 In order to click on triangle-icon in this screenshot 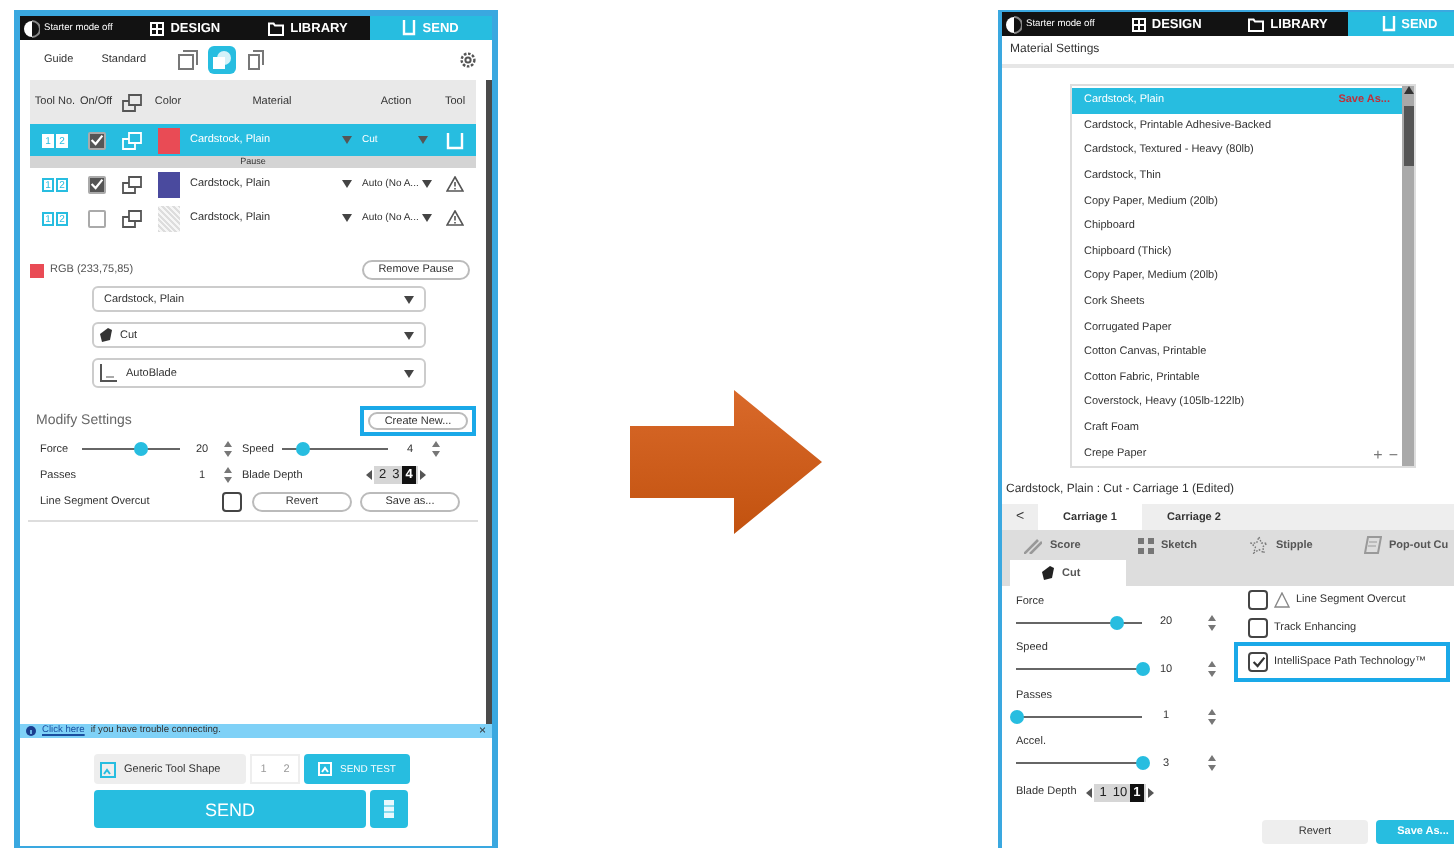, I will do `click(1282, 600)`.